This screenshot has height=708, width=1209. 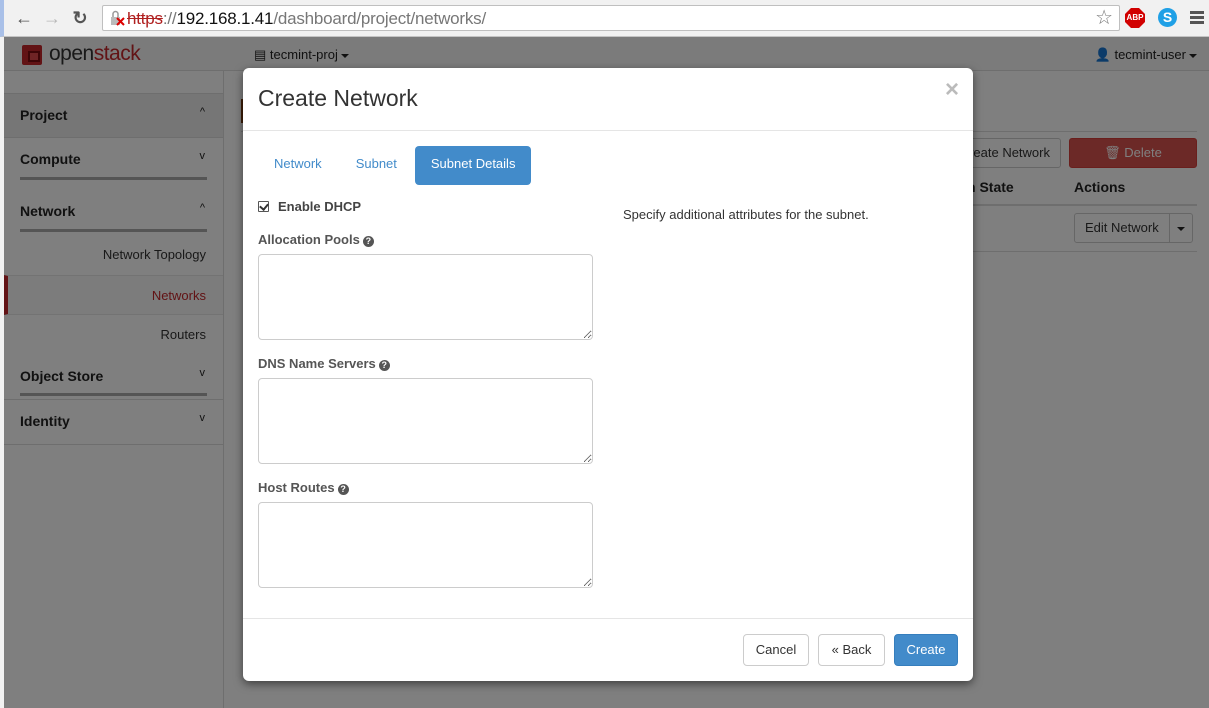 What do you see at coordinates (473, 165) in the screenshot?
I see `tab-subnet-details: Subnet Details` at bounding box center [473, 165].